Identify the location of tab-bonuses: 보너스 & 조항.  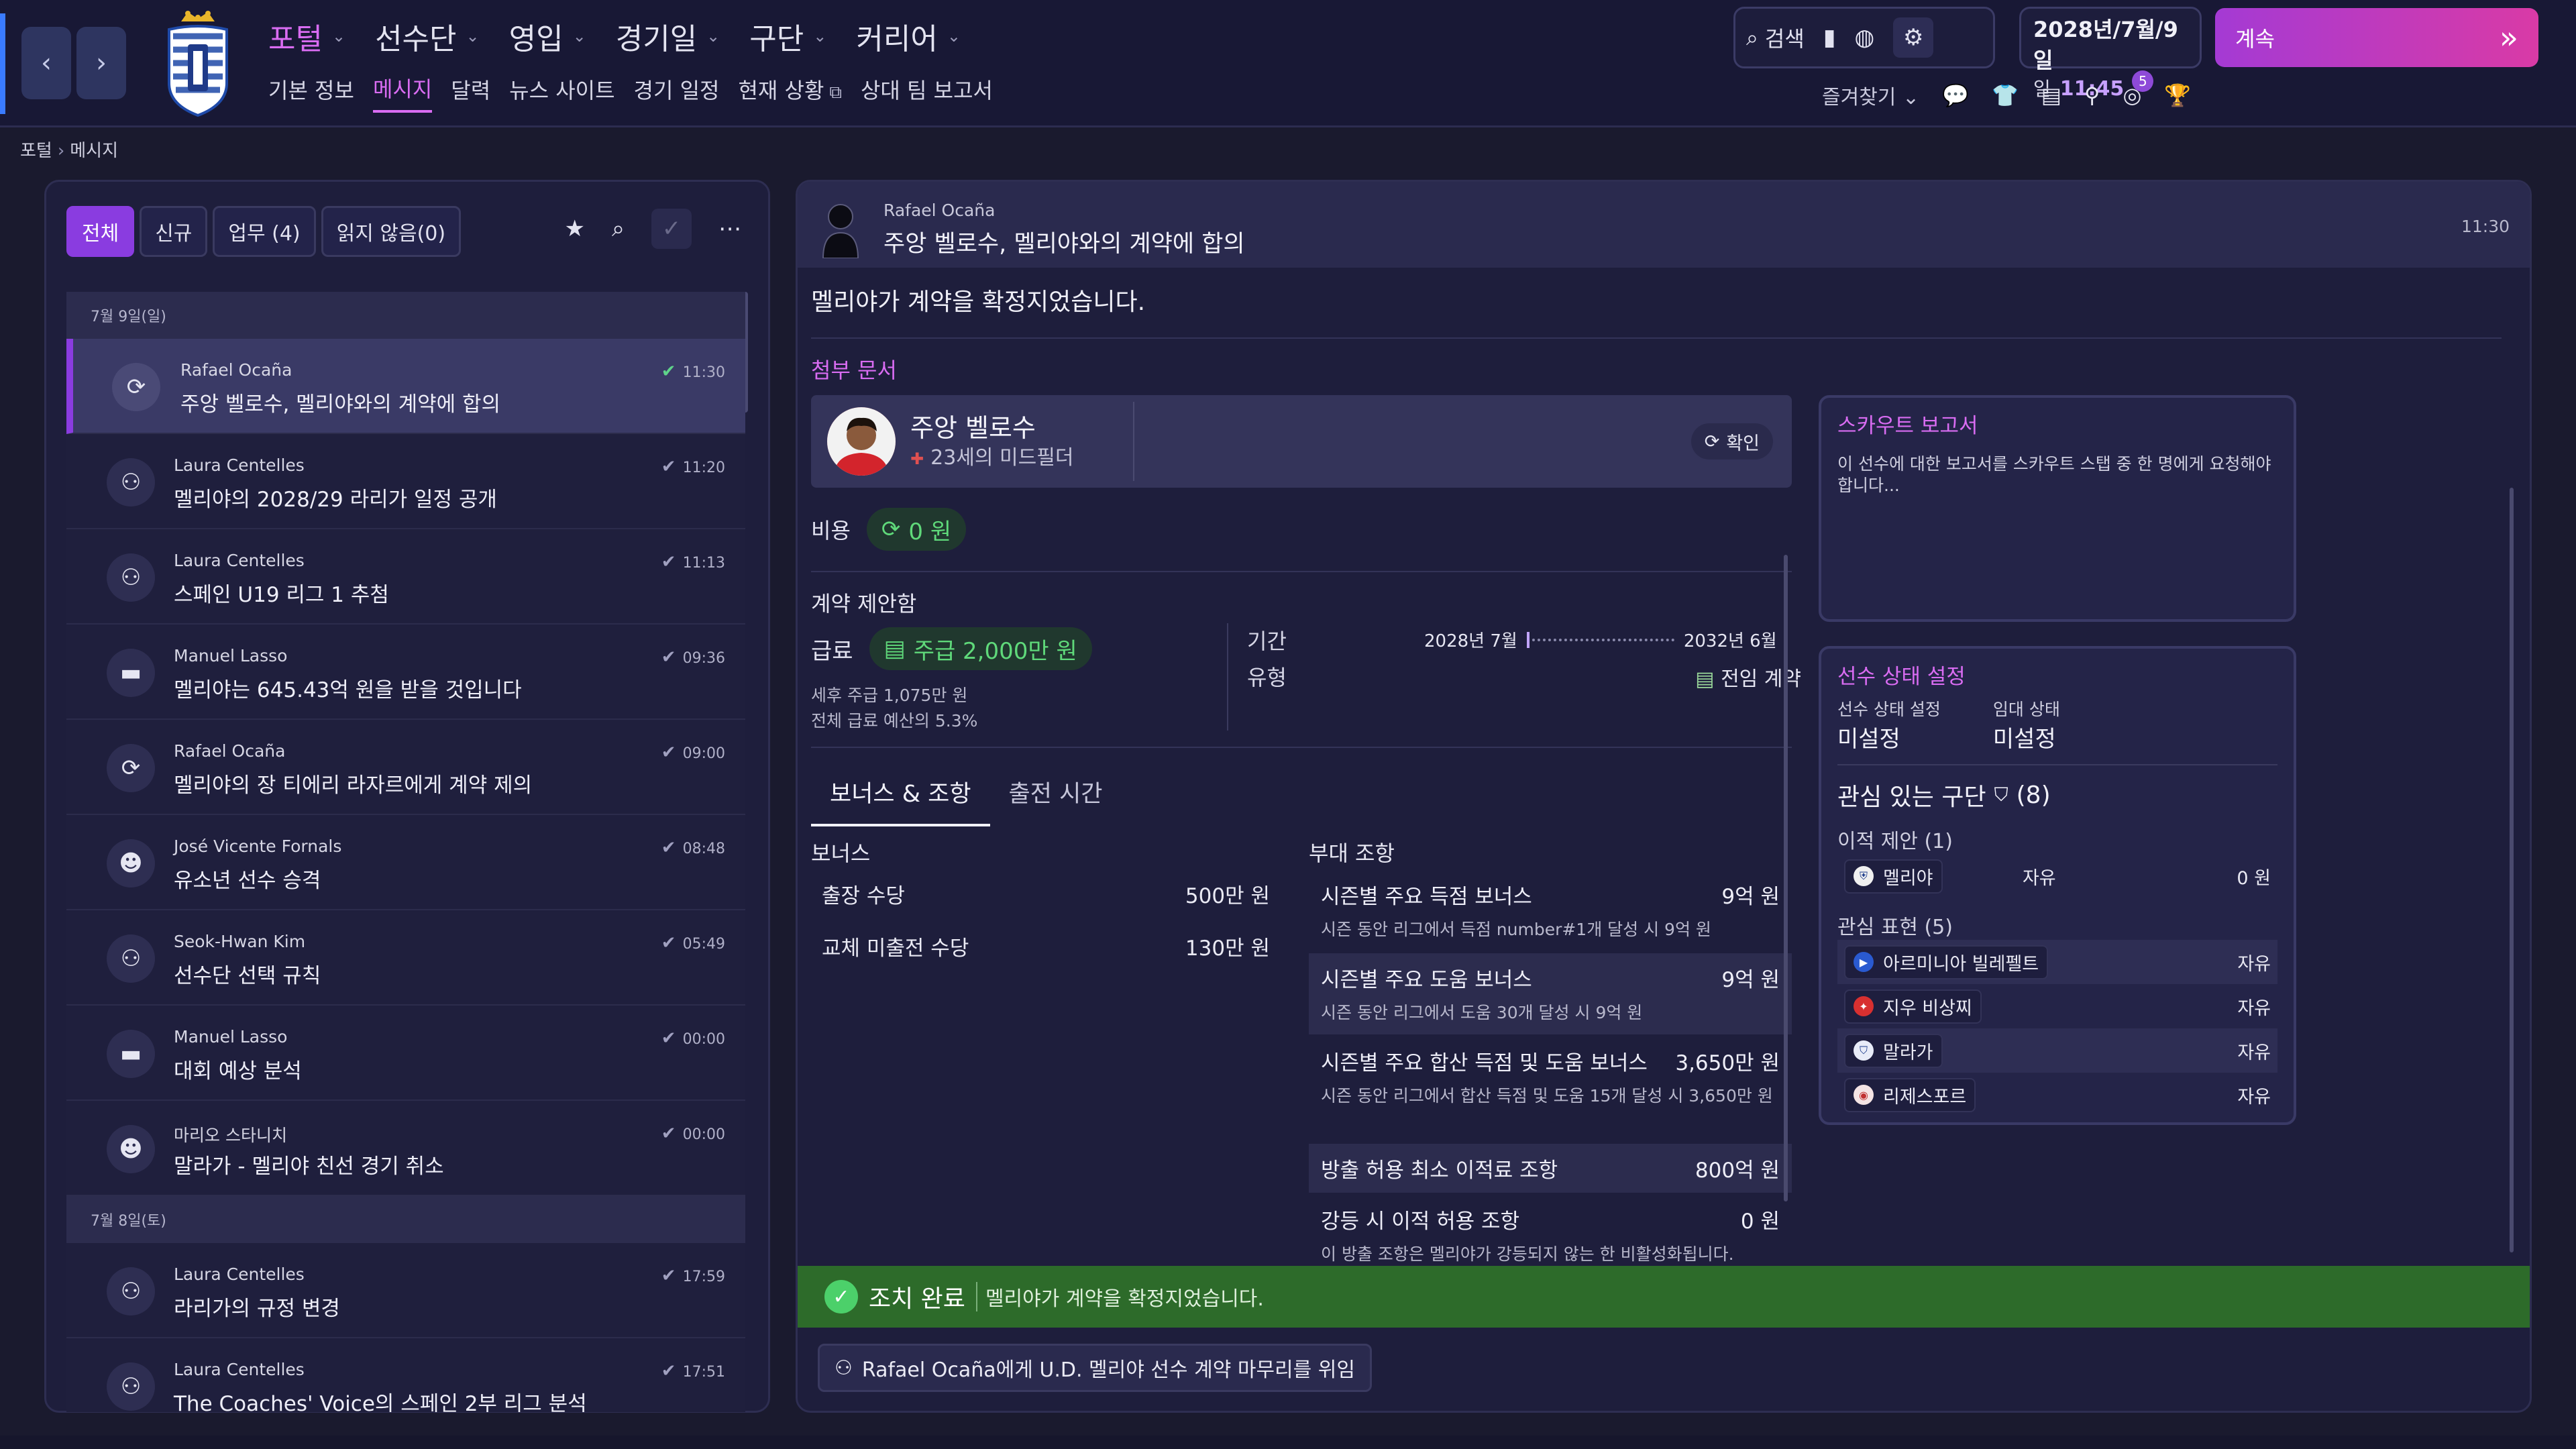
(900, 795).